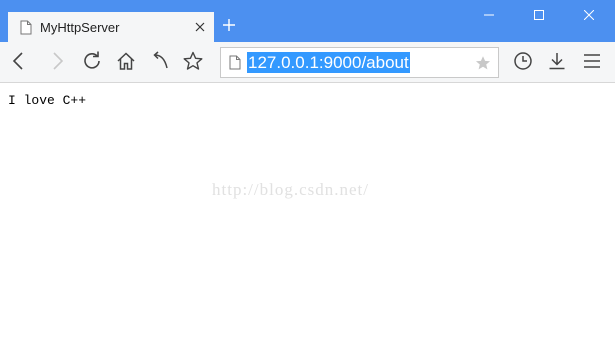 Image resolution: width=615 pixels, height=361 pixels. I want to click on favorites-button, so click(193, 63).